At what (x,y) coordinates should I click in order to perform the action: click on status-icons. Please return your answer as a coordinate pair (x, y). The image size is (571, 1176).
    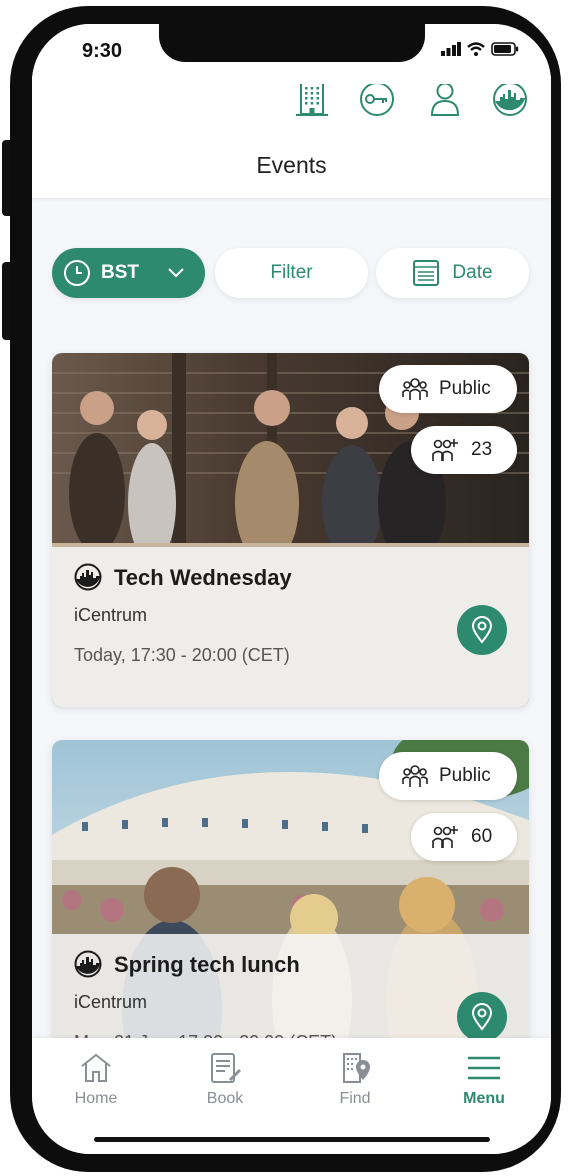
    Looking at the image, I should click on (480, 49).